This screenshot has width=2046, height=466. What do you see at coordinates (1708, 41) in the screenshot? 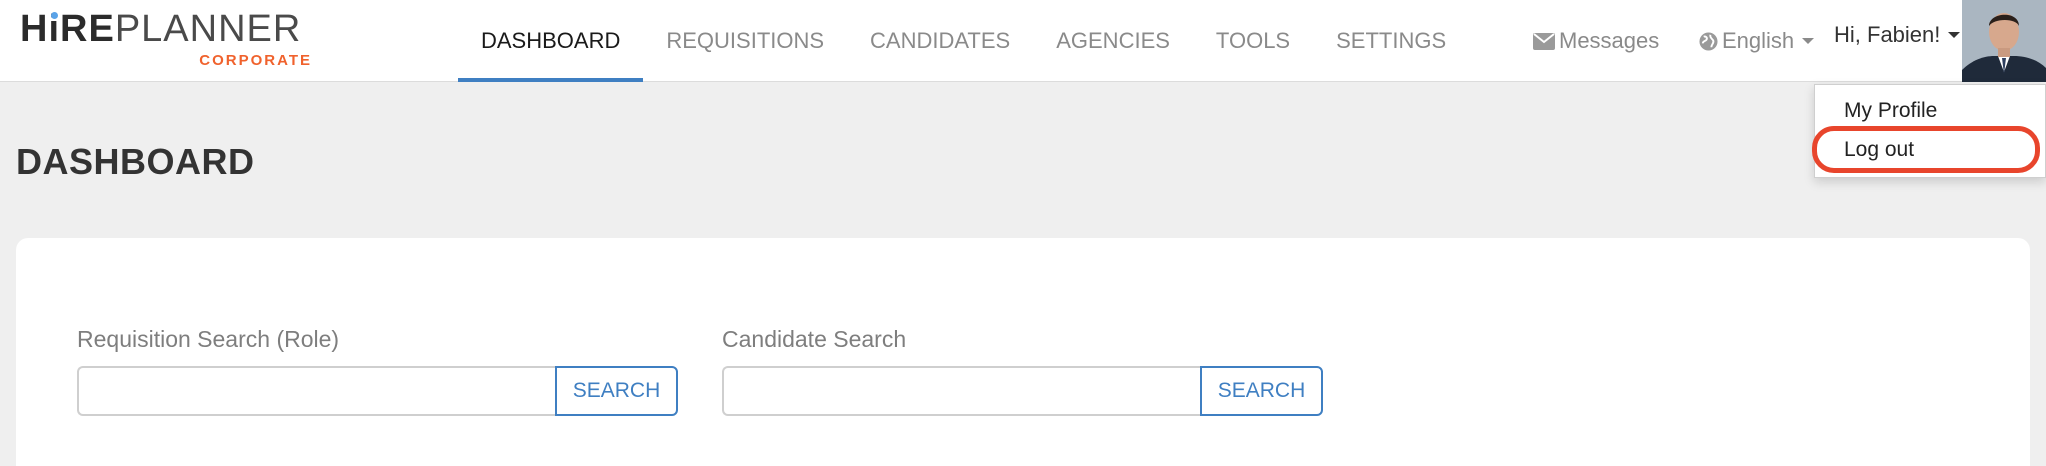
I see `globe-icon` at bounding box center [1708, 41].